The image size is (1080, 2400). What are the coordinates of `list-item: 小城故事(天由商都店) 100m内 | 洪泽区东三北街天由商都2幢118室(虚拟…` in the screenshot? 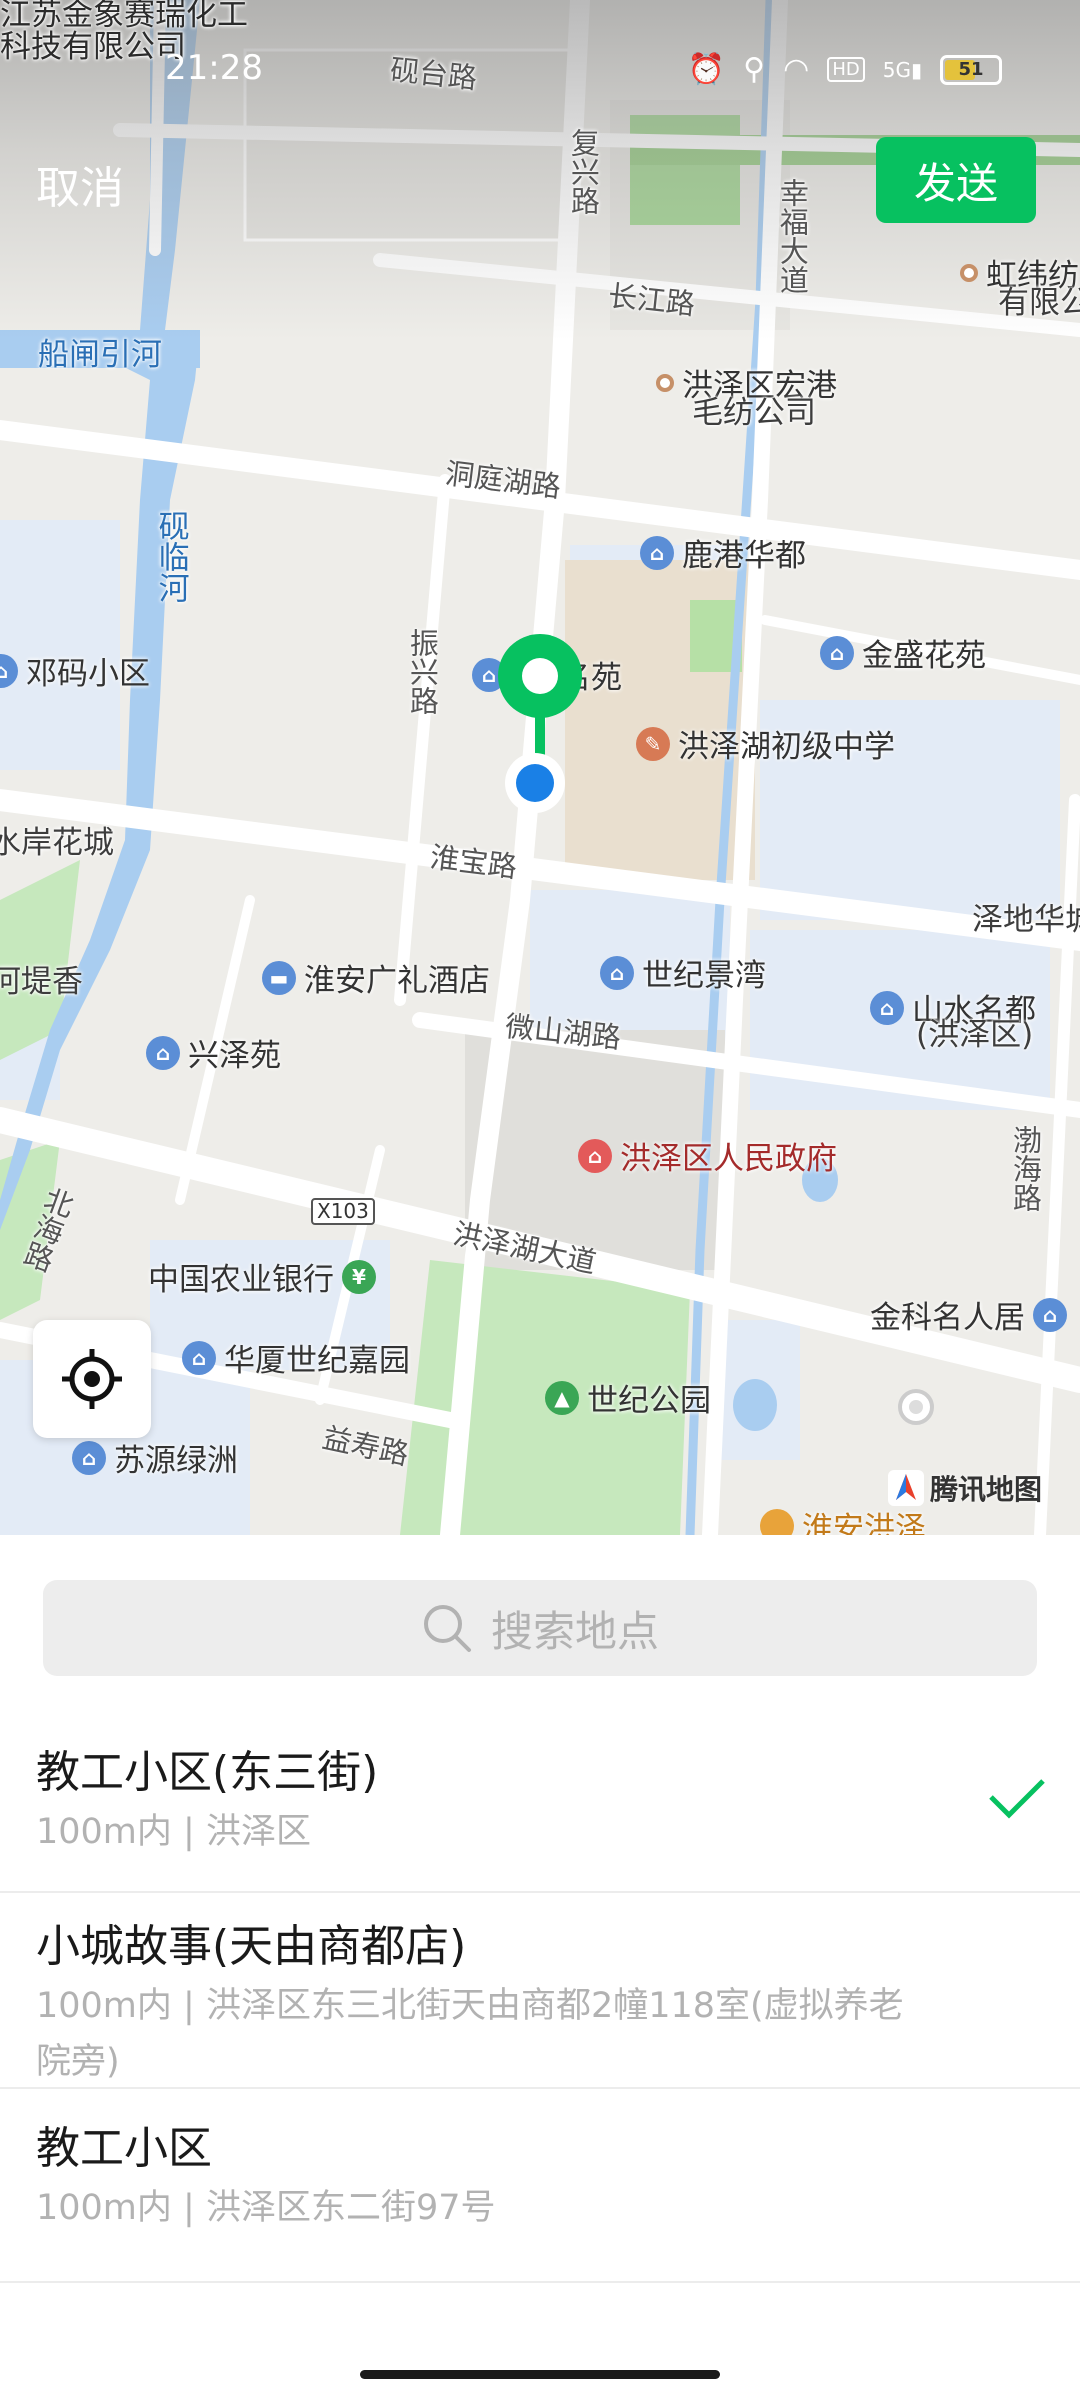 It's located at (540, 1991).